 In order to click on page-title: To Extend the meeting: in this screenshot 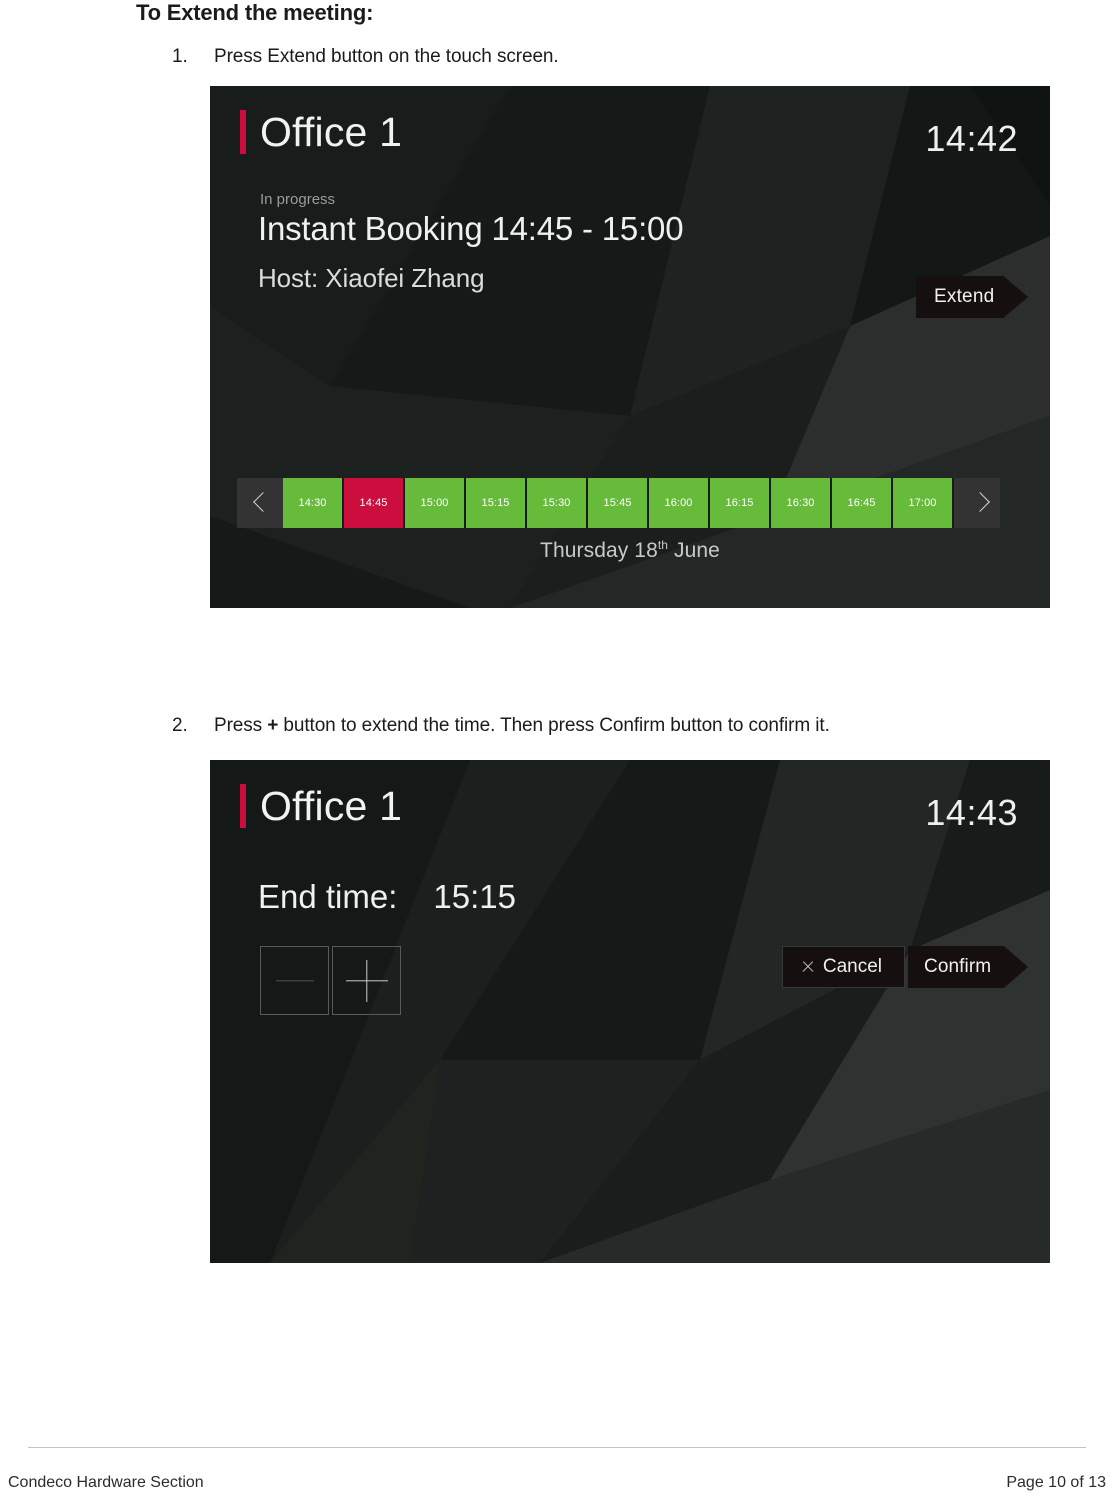, I will do `click(255, 12)`.